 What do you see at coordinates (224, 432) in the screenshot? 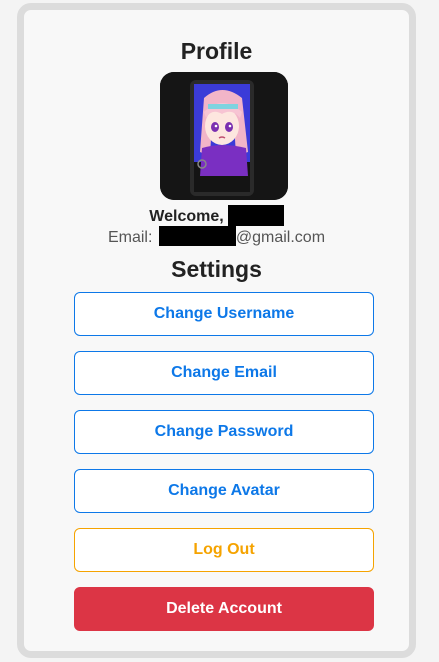
I see `change-password-button: Change Password` at bounding box center [224, 432].